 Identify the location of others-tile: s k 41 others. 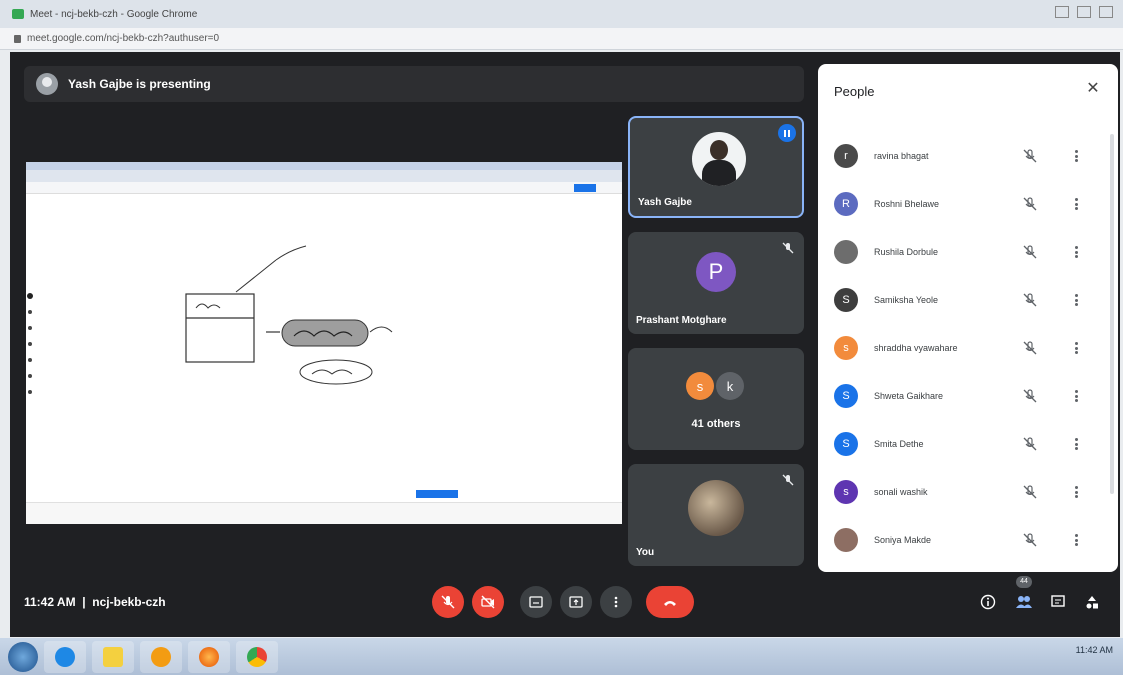
(716, 399).